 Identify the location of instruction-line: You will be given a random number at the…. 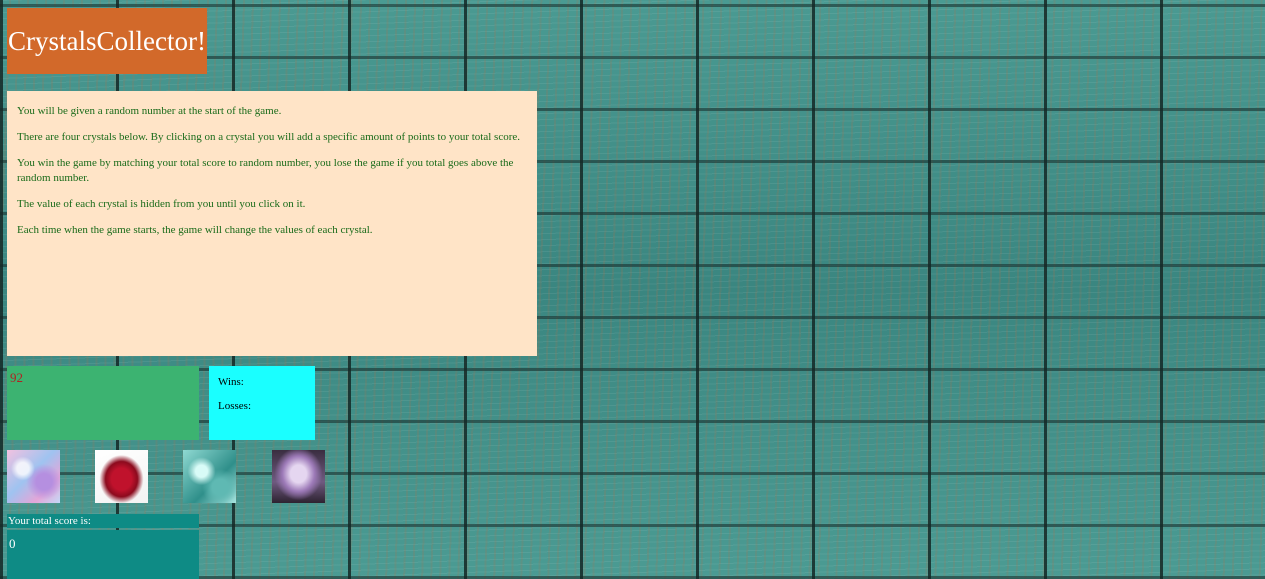
(149, 111).